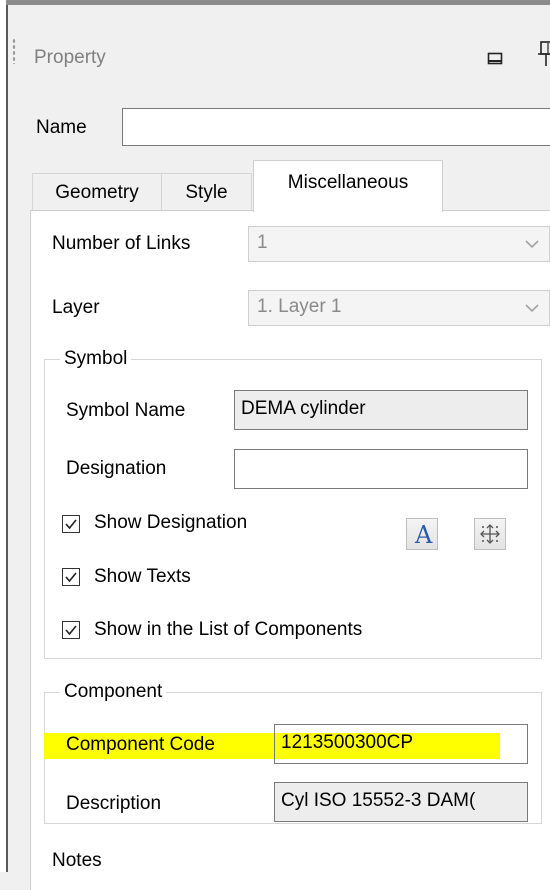  What do you see at coordinates (378, 800) in the screenshot?
I see `description-value: Cyl ISO 15552-3 DAM(` at bounding box center [378, 800].